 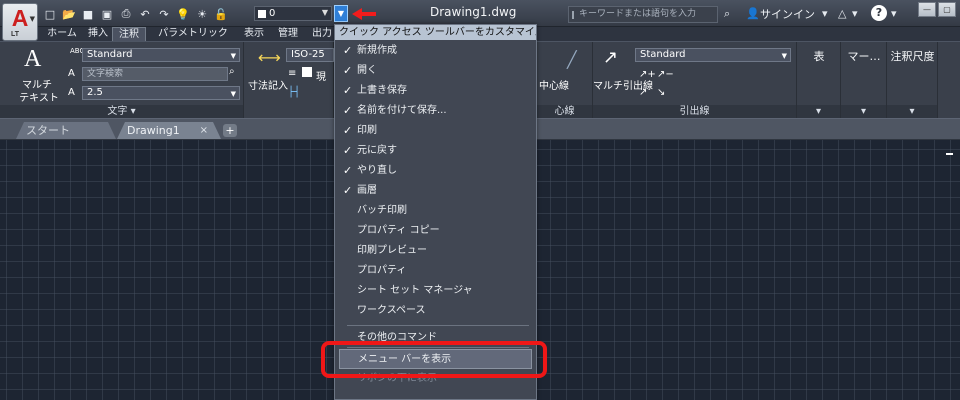 I want to click on dimension-linear-icon: ├┤, so click(x=294, y=92).